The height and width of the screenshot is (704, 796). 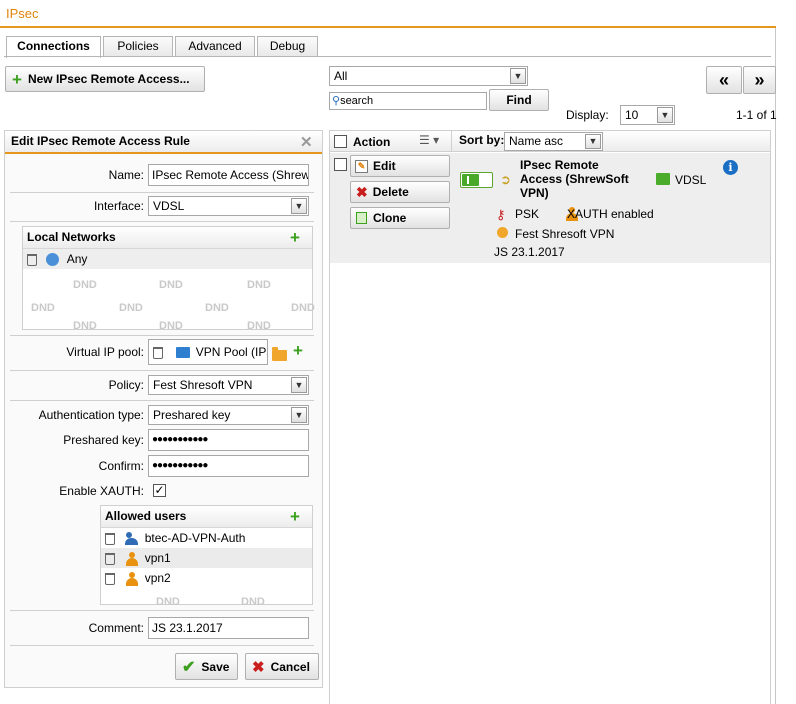 I want to click on policy-select: Fest Shresoft VPN ▼, so click(x=228, y=385).